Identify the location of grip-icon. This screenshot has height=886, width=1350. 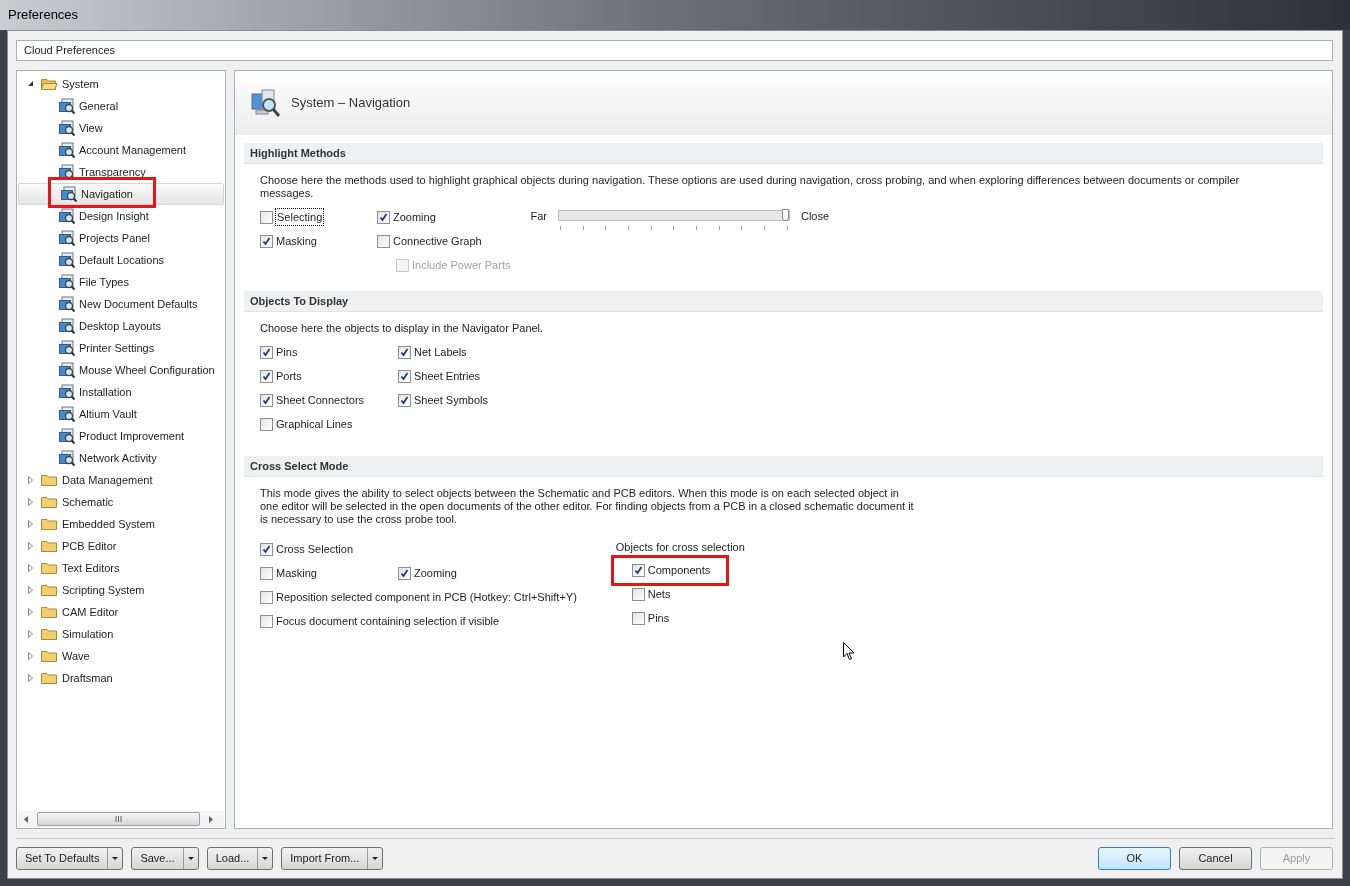
(118, 819).